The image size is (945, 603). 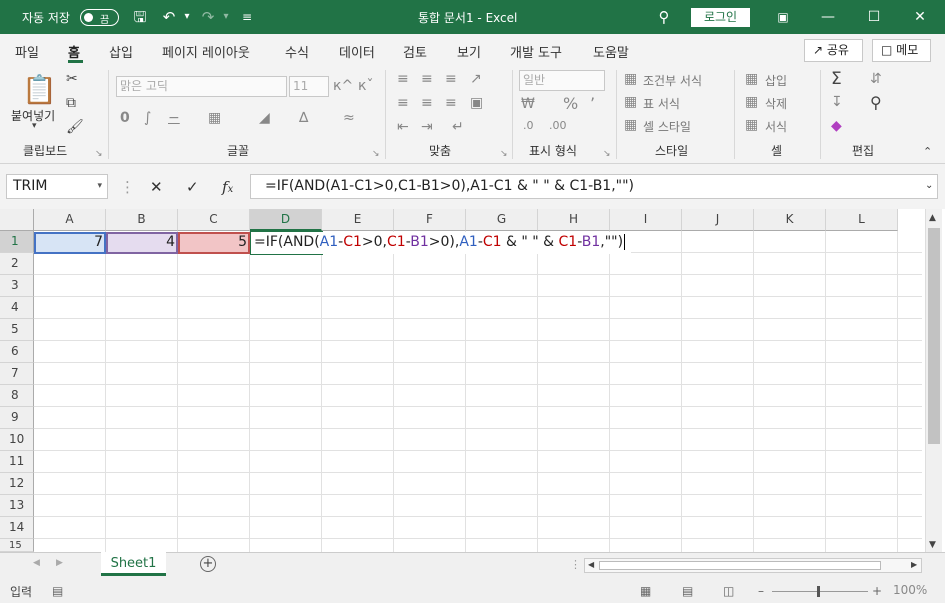 I want to click on number-launcher-icon: ↘, so click(x=607, y=154).